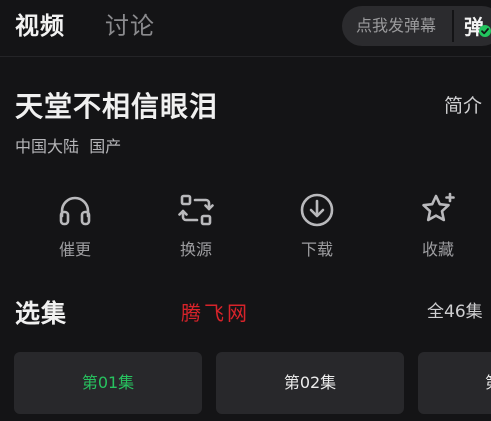  Describe the element at coordinates (117, 106) in the screenshot. I see `show-title: 天堂不相信眼泪` at that location.